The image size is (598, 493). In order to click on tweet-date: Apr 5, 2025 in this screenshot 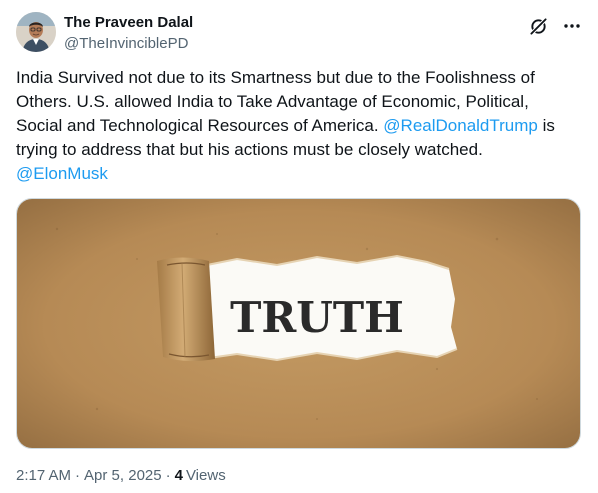, I will do `click(123, 476)`.